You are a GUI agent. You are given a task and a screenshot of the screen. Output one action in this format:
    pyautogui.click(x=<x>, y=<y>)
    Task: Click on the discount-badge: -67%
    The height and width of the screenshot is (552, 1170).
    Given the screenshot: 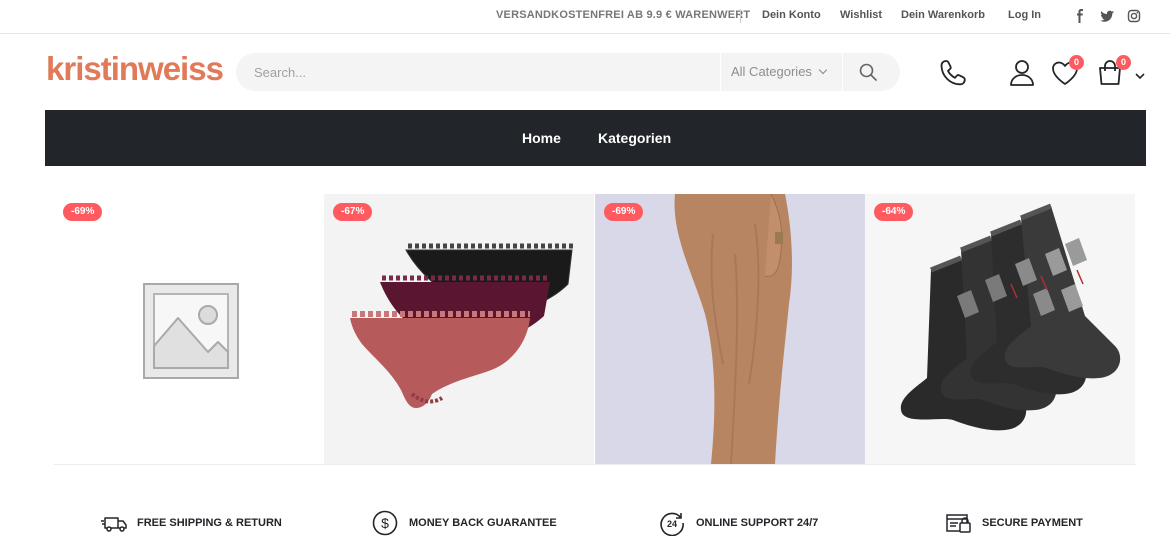 What is the action you would take?
    pyautogui.click(x=353, y=212)
    